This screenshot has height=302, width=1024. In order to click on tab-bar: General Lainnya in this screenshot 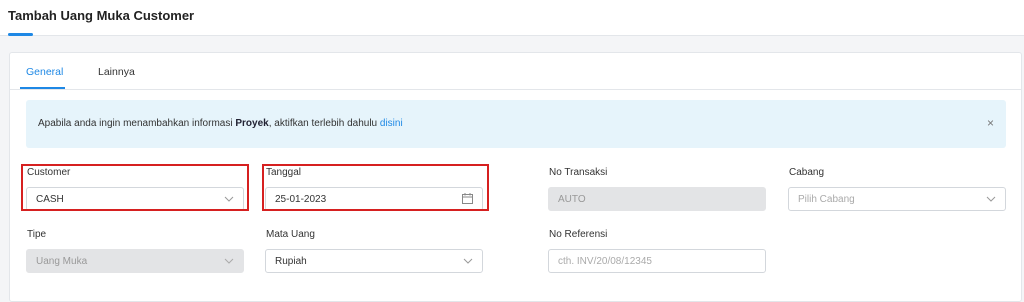, I will do `click(515, 71)`.